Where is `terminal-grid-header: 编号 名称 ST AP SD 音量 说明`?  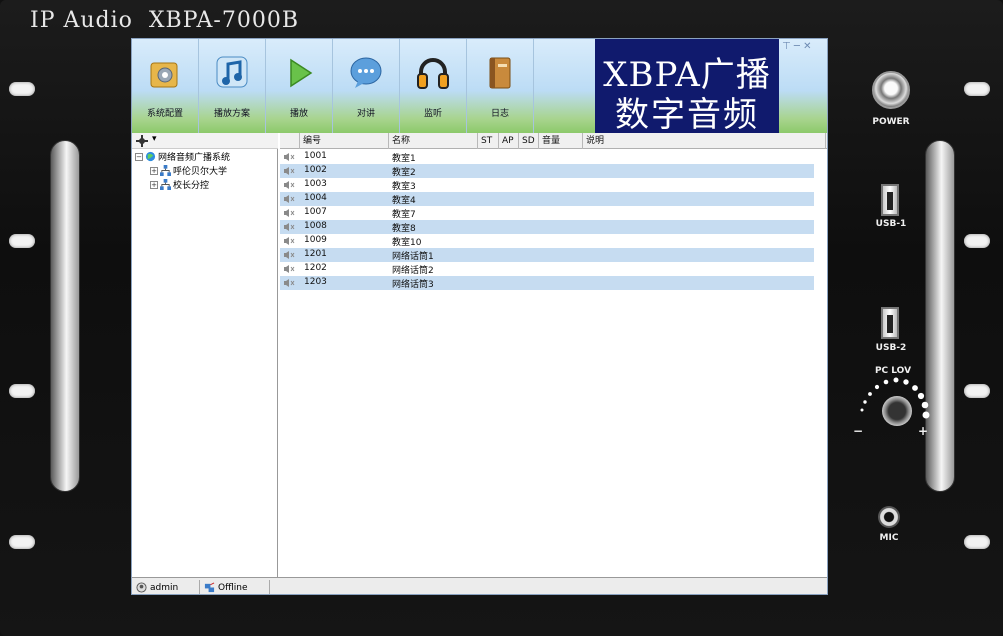 terminal-grid-header: 编号 名称 ST AP SD 音量 说明 is located at coordinates (553, 141).